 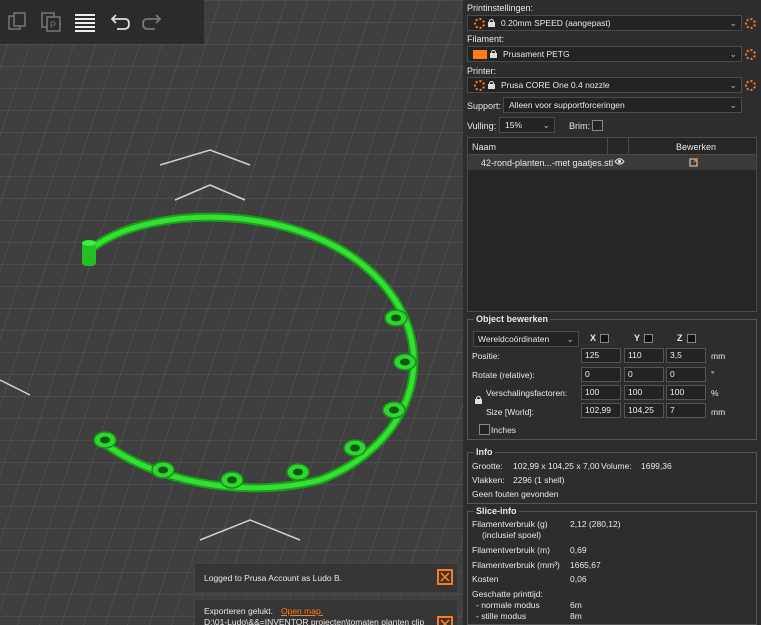 I want to click on inches-label: Inches, so click(x=504, y=430).